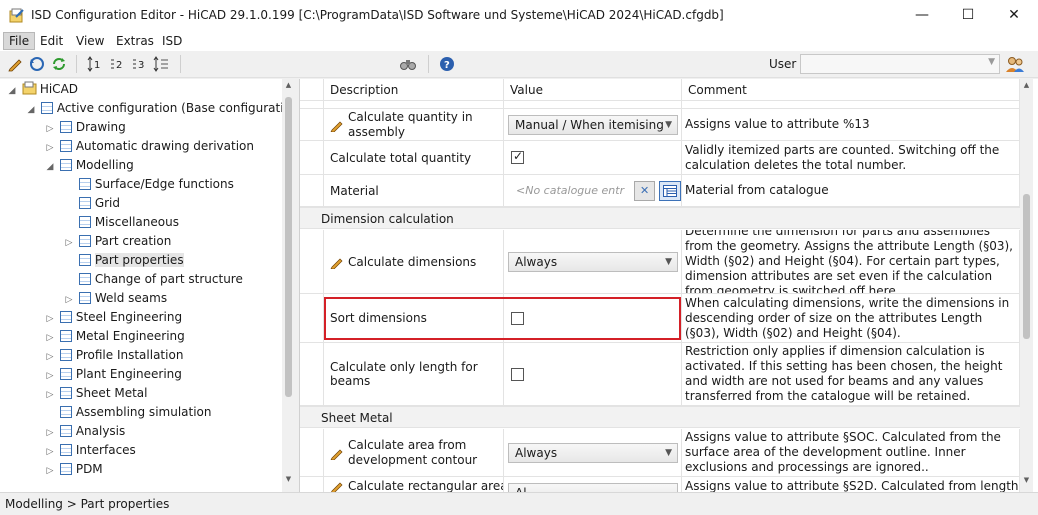  What do you see at coordinates (114, 336) in the screenshot?
I see `tree-item-metal-engineering: ▷ Metal Engineering` at bounding box center [114, 336].